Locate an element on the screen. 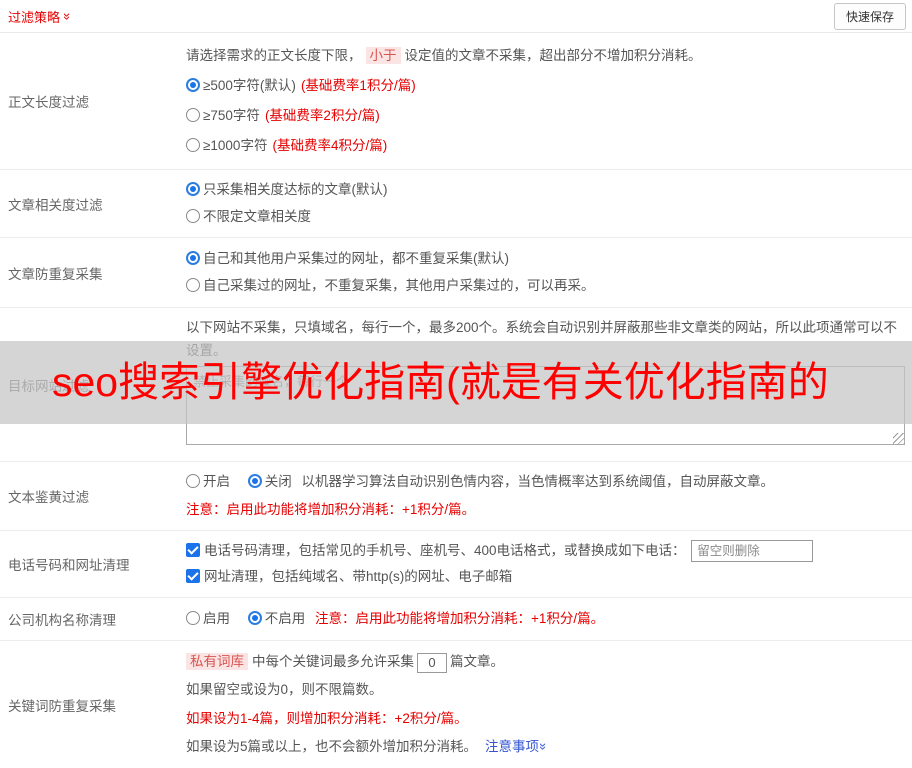  checkbox-url-cleanup: 网址清理，包括纯域名、带http(s)的网址、电子邮箱 is located at coordinates (349, 576).